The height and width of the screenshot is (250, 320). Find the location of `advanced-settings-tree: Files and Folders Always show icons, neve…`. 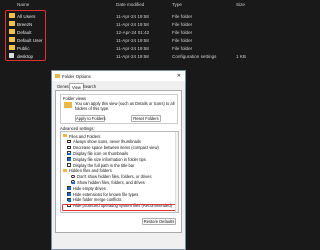

advanced-settings-tree: Files and Folders Always show icons, neve… is located at coordinates (119, 172).